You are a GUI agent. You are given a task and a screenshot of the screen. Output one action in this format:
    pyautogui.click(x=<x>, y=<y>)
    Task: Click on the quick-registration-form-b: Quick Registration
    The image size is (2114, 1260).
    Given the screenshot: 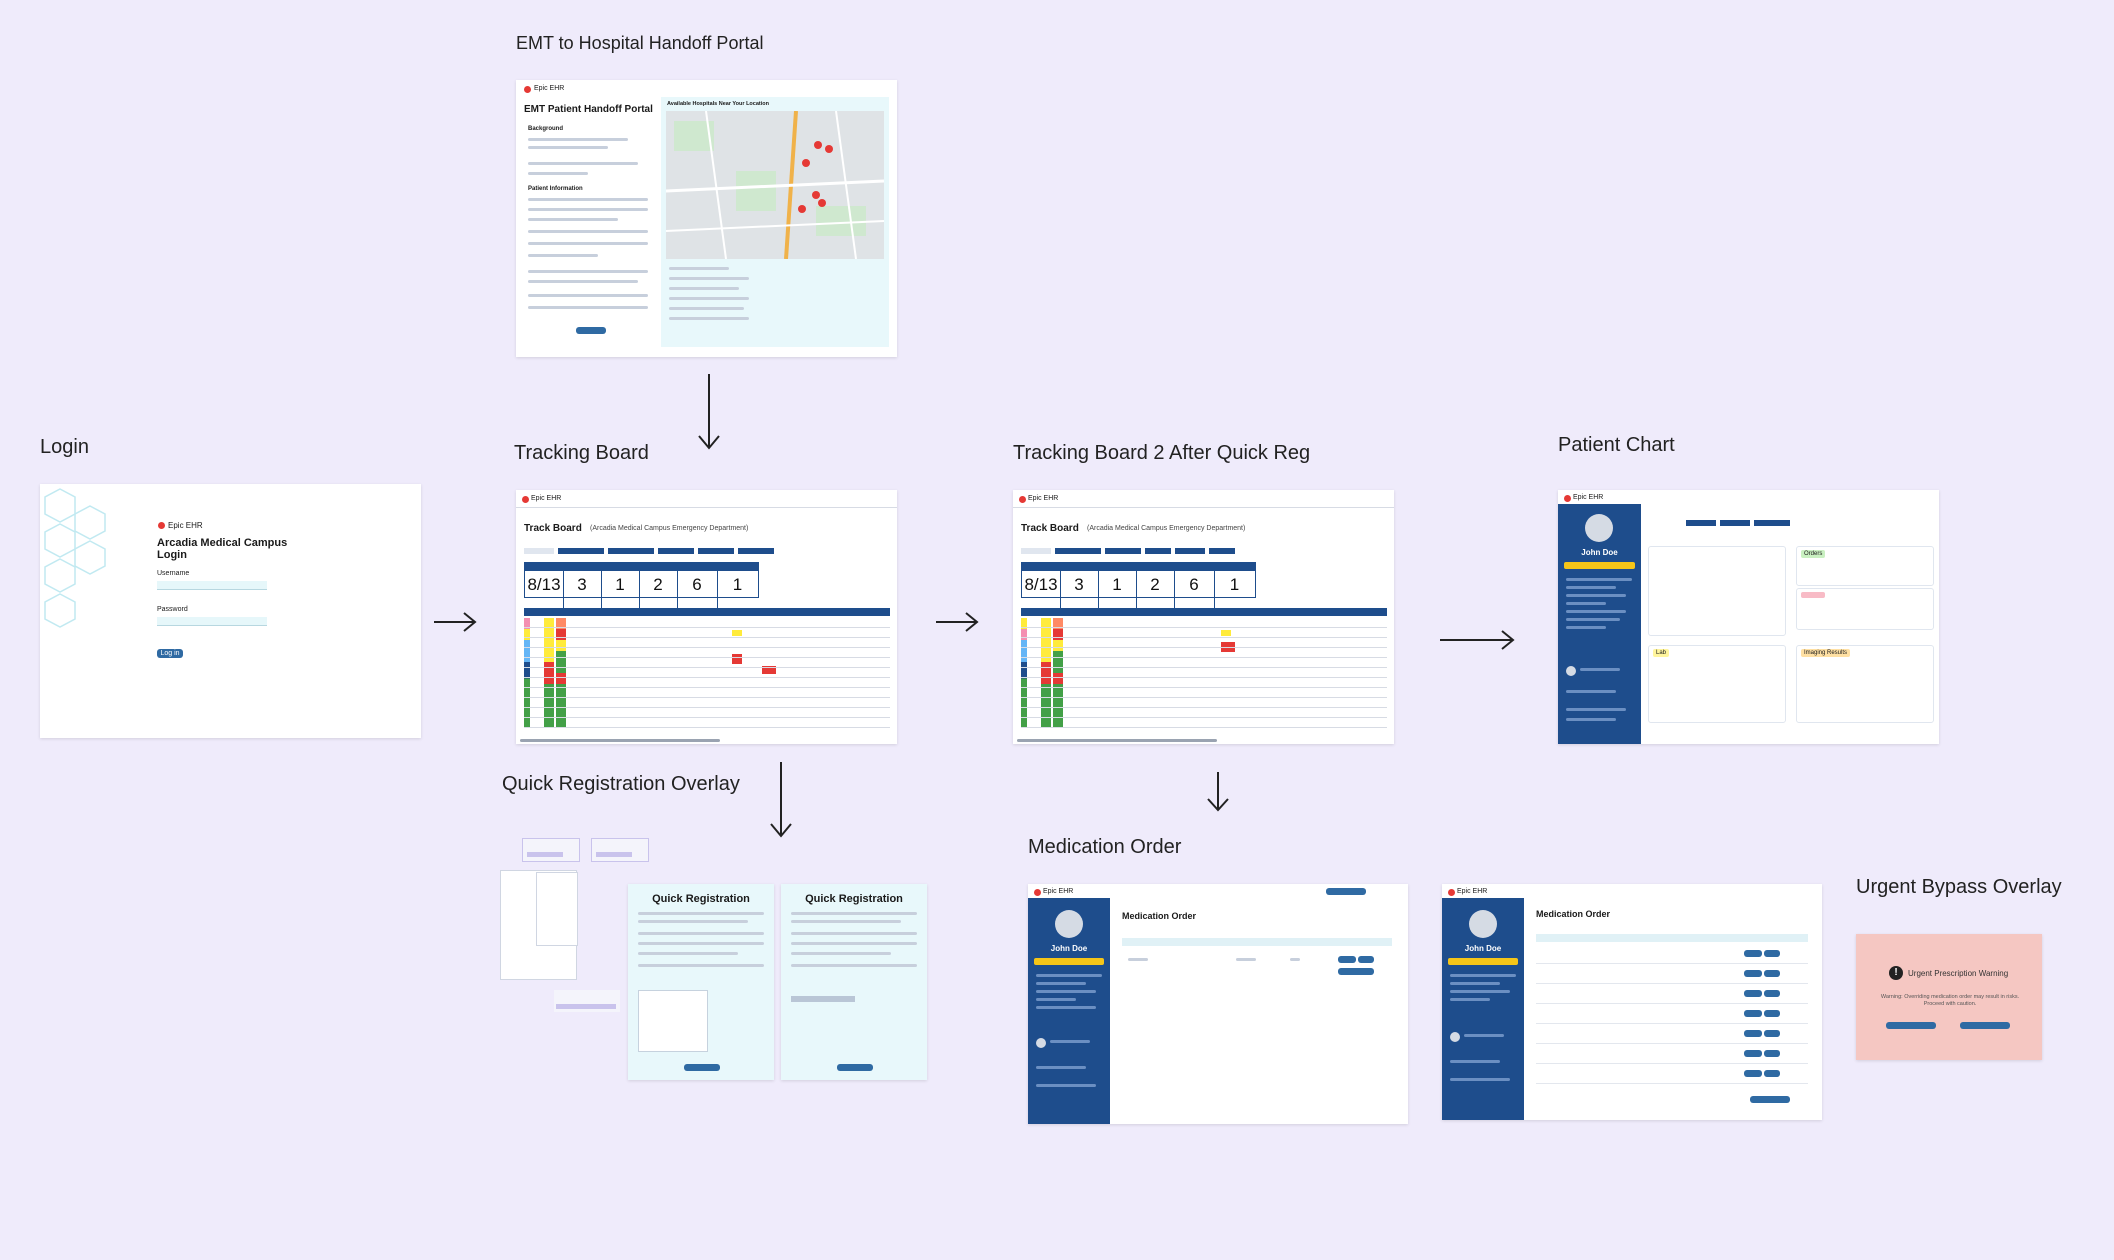 What is the action you would take?
    pyautogui.click(x=854, y=982)
    